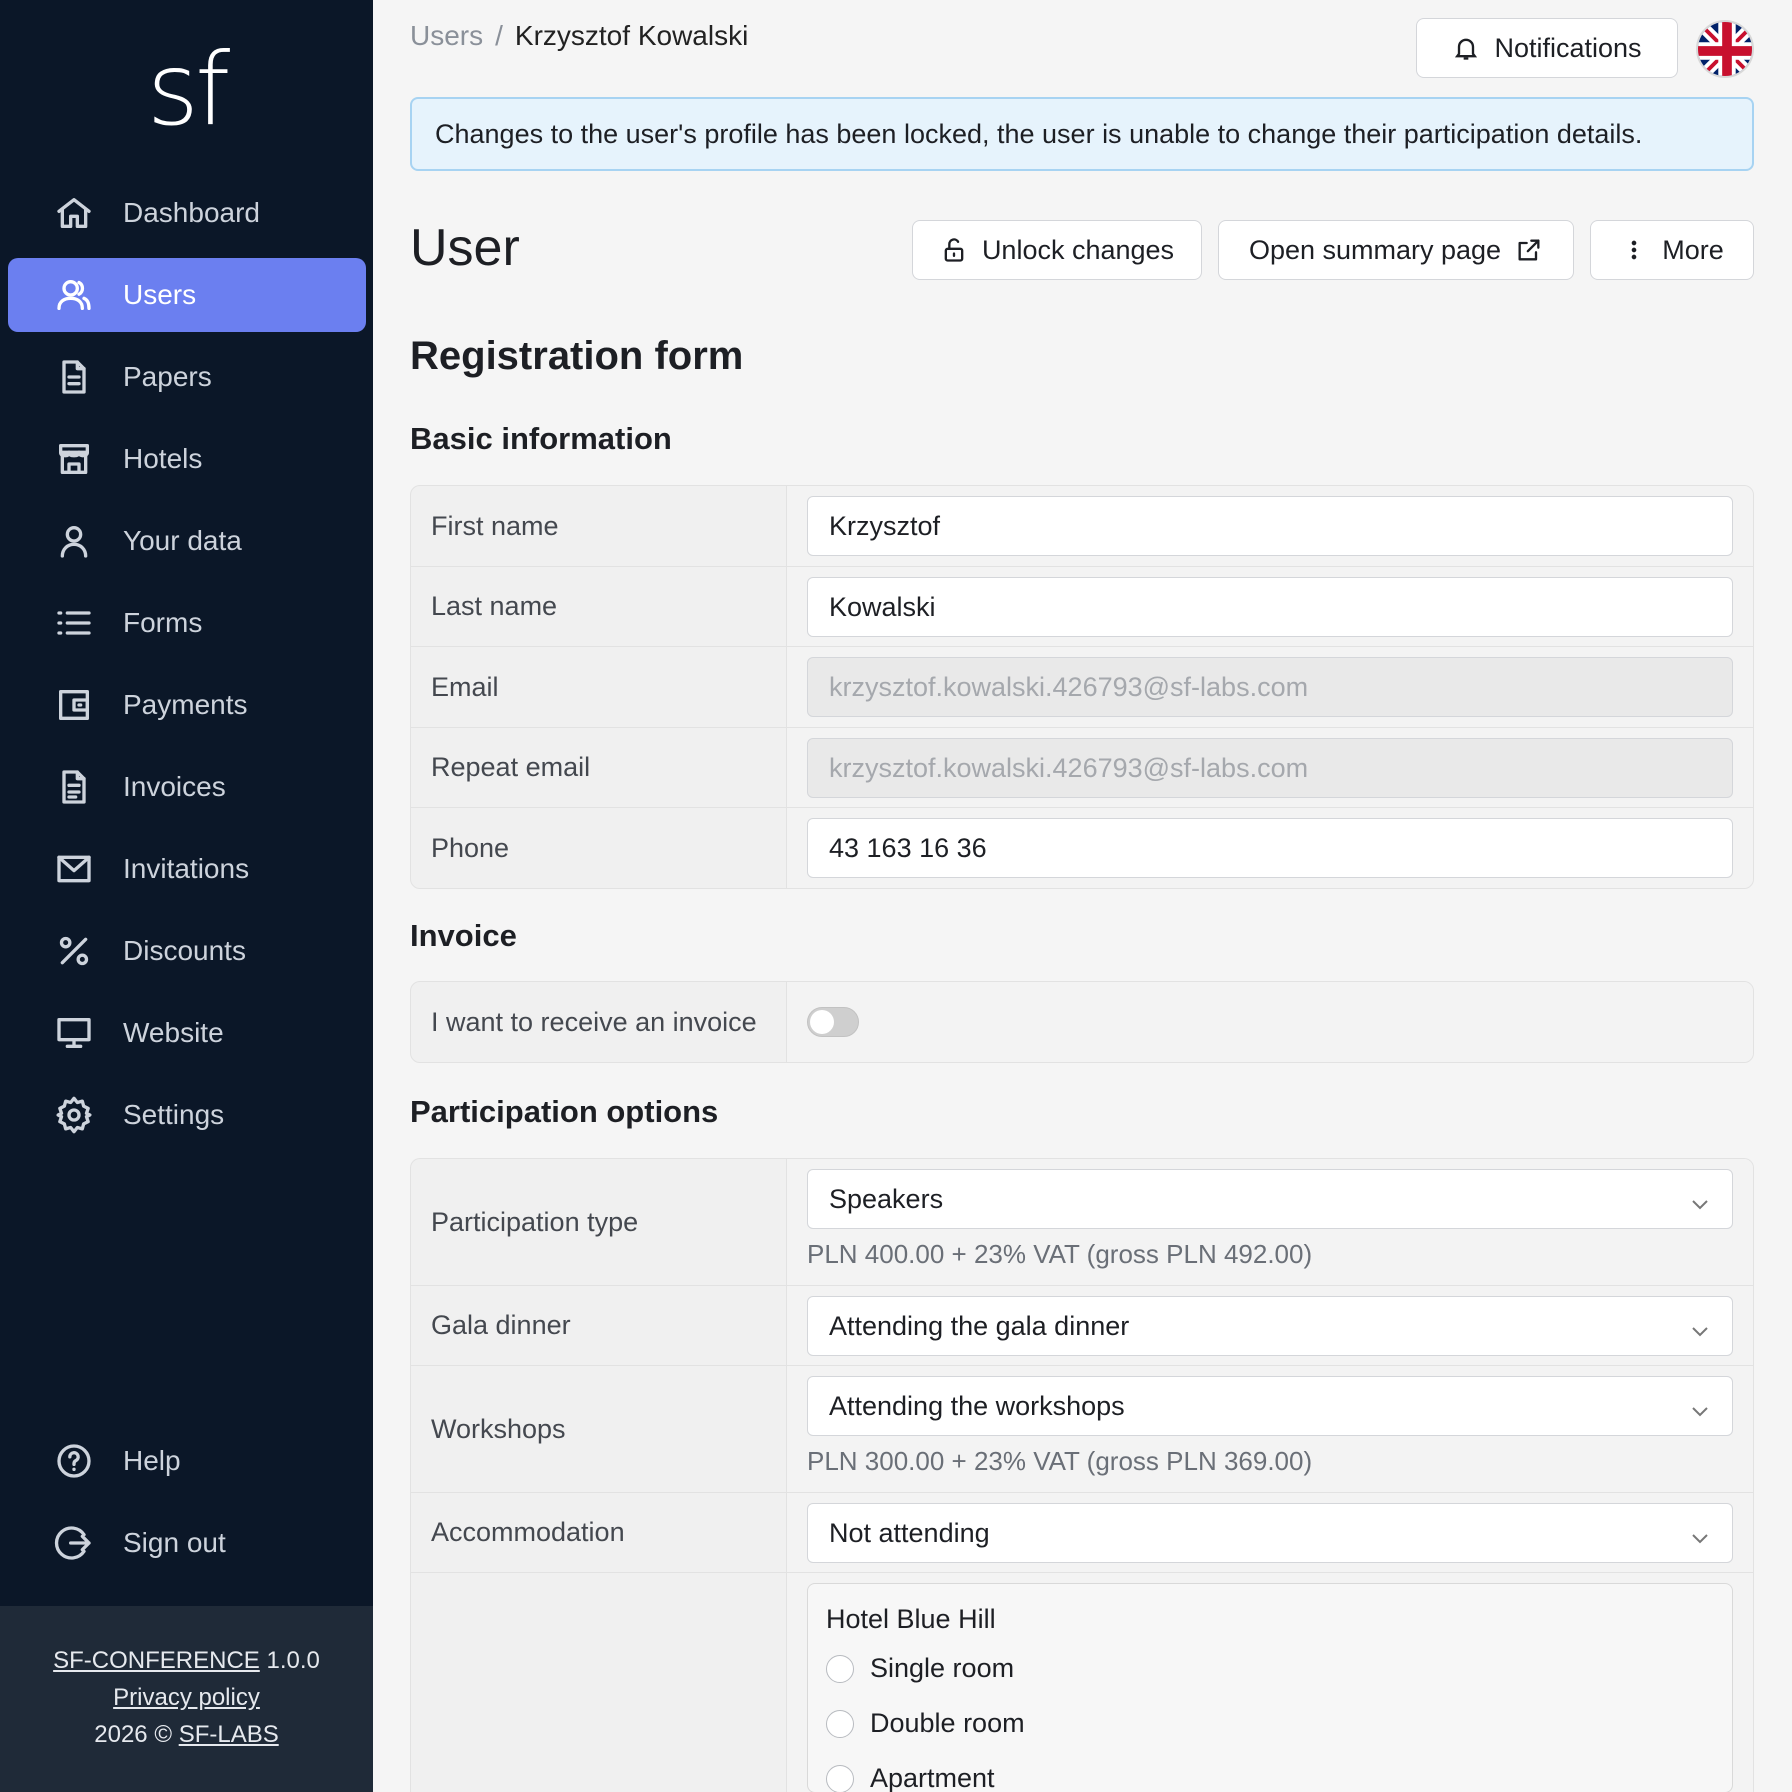 The image size is (1792, 1792). I want to click on phone-field: 43 163 16 36, so click(1270, 848).